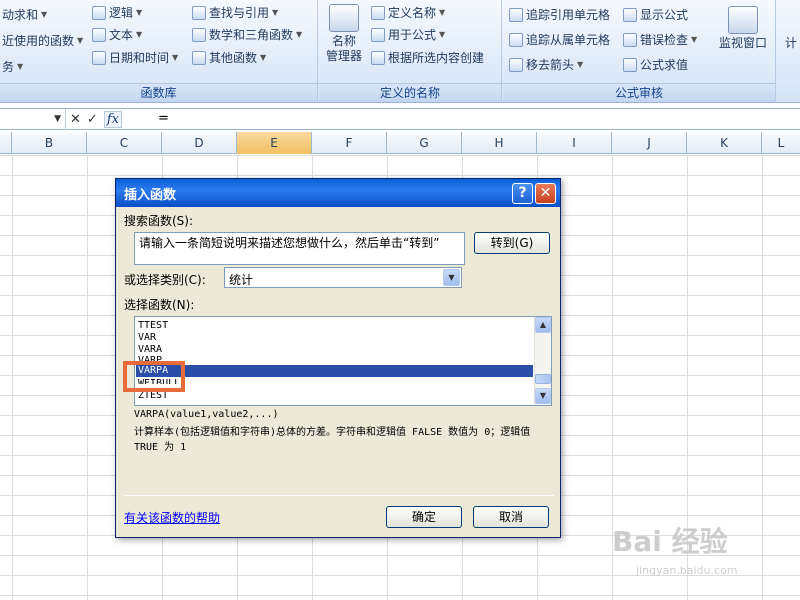  What do you see at coordinates (427, 57) in the screenshot?
I see `create-from-selection-button: 根据所选内容创建` at bounding box center [427, 57].